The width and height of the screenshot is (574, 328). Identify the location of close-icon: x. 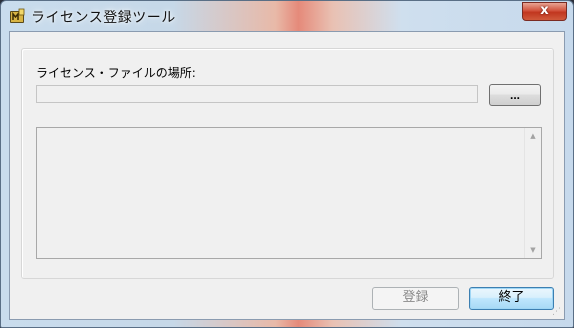
(544, 10).